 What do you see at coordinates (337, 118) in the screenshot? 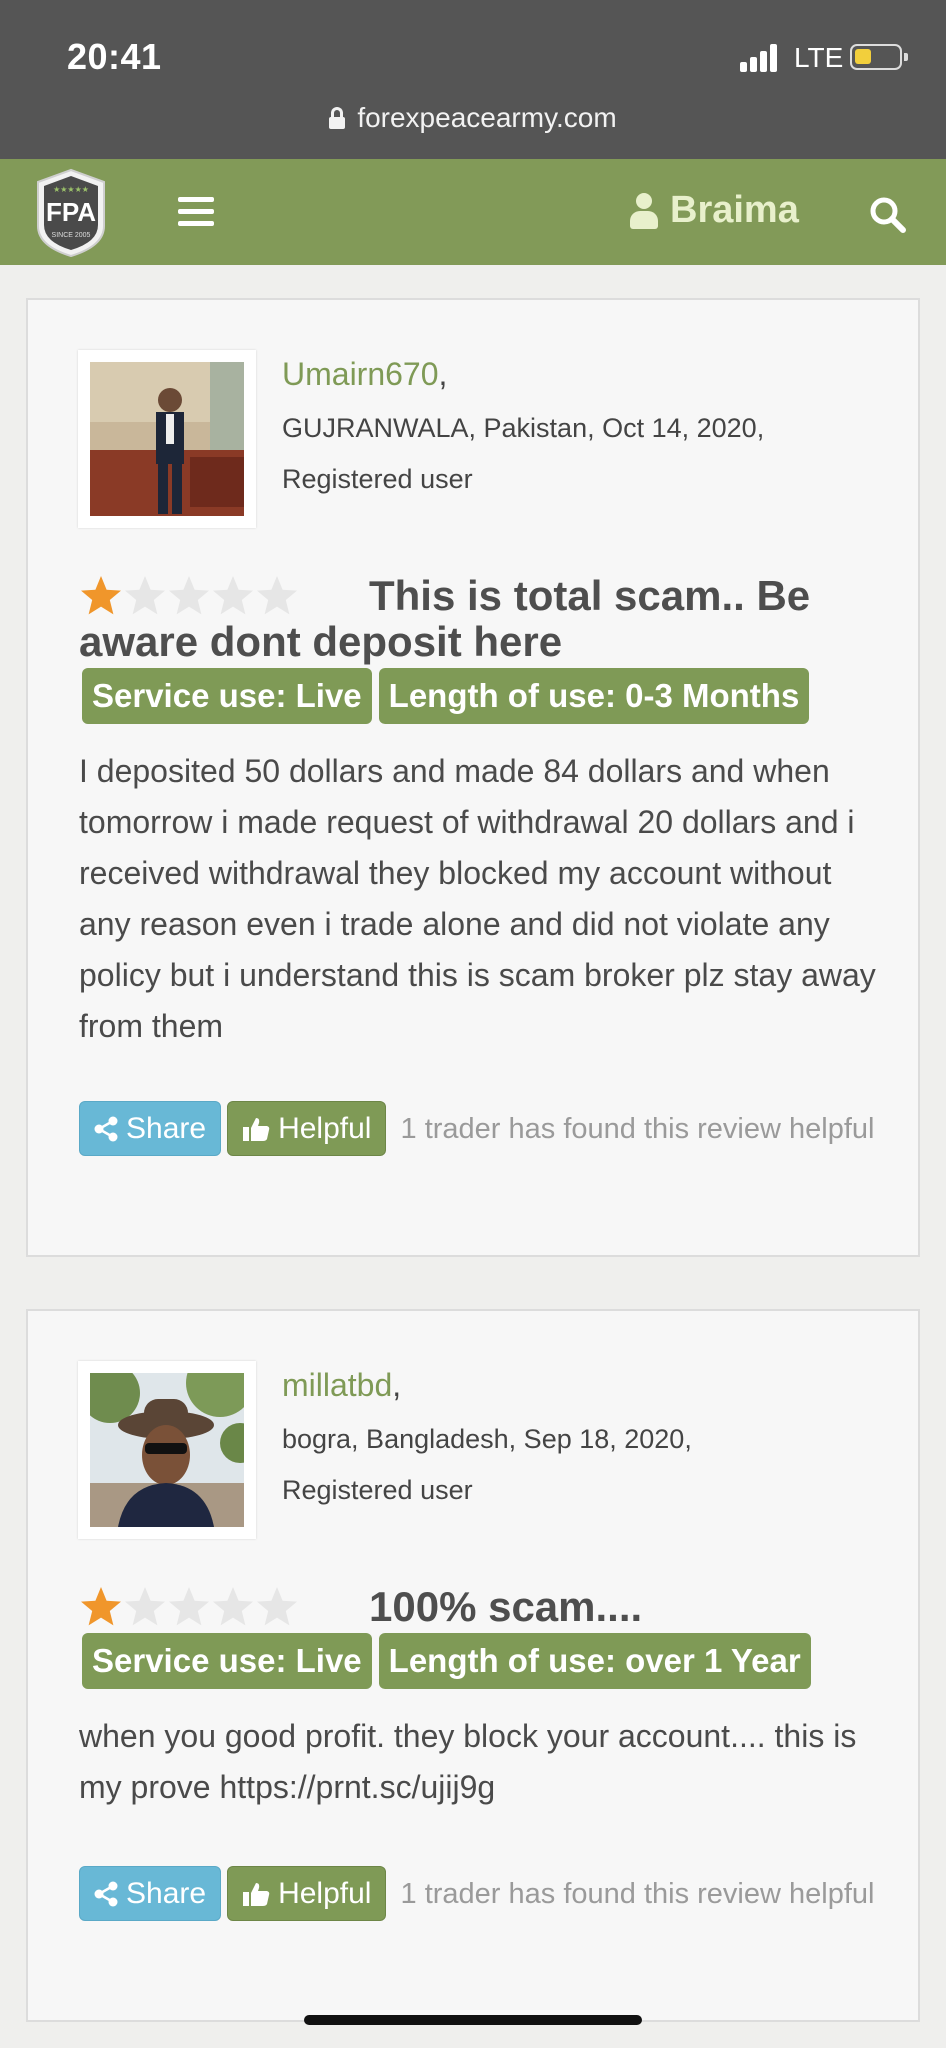
I see `lock-icon` at bounding box center [337, 118].